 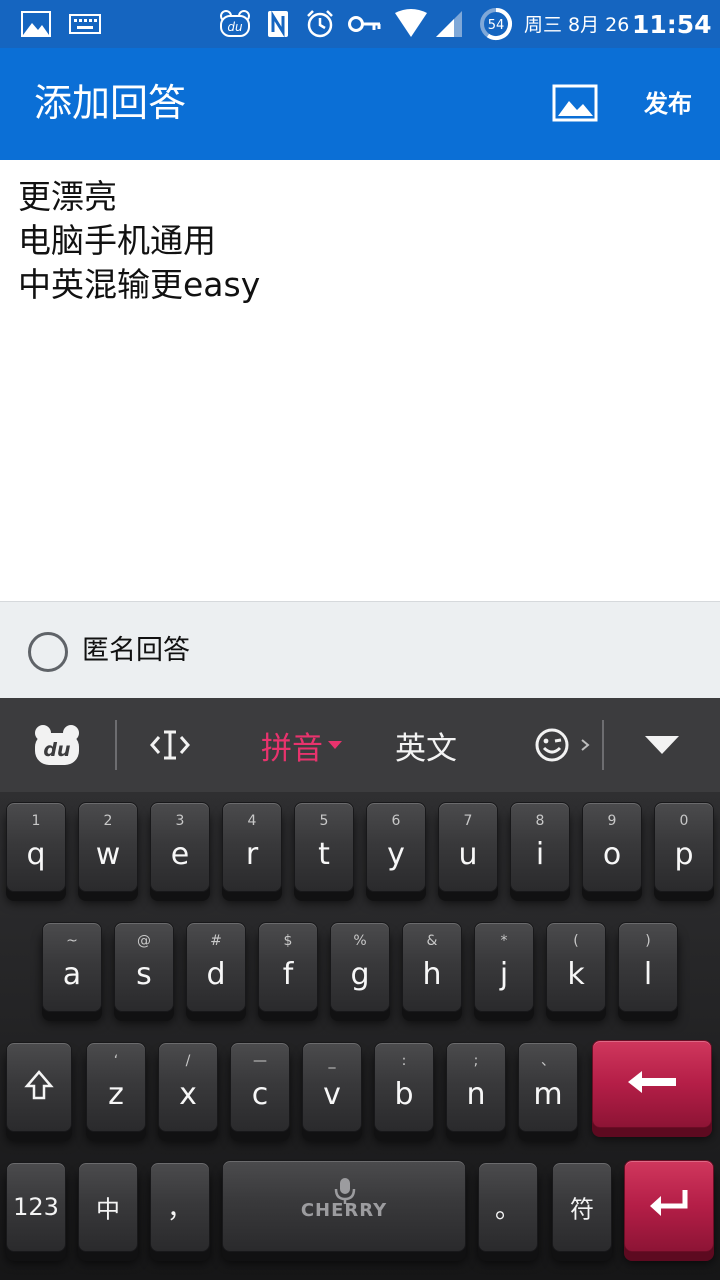 What do you see at coordinates (612, 854) in the screenshot?
I see `key-label: o` at bounding box center [612, 854].